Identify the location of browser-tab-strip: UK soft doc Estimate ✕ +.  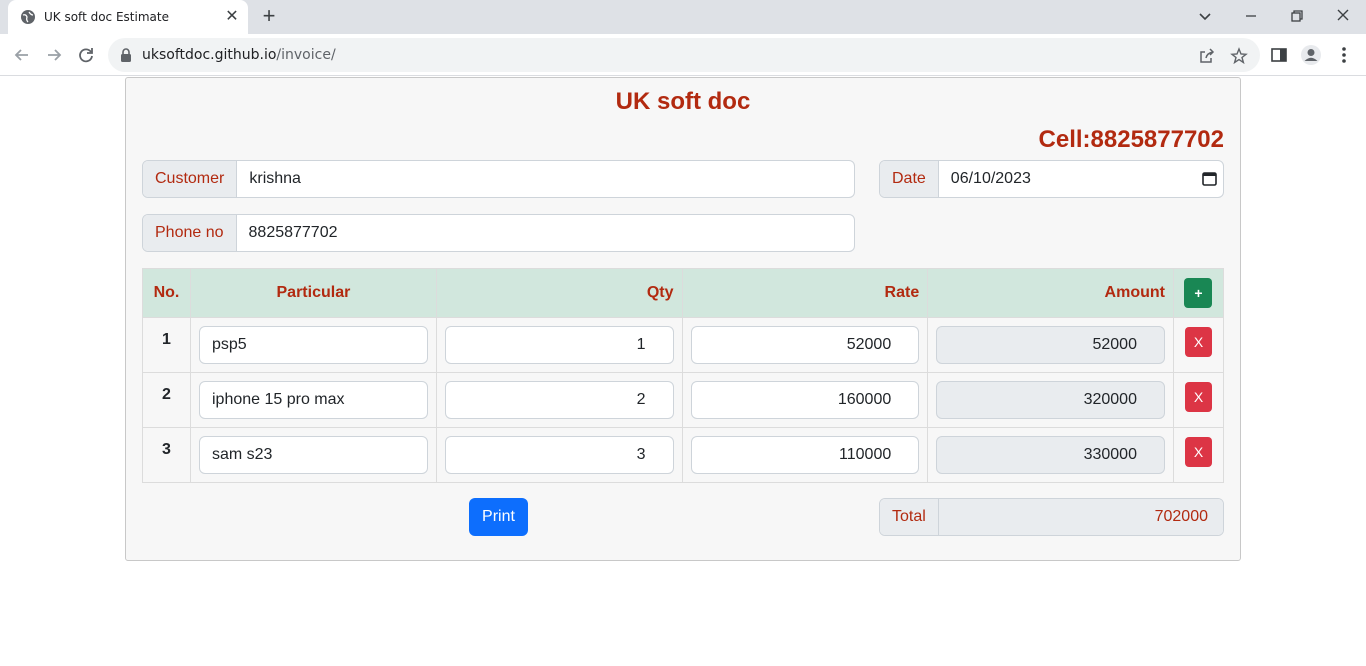
(683, 17).